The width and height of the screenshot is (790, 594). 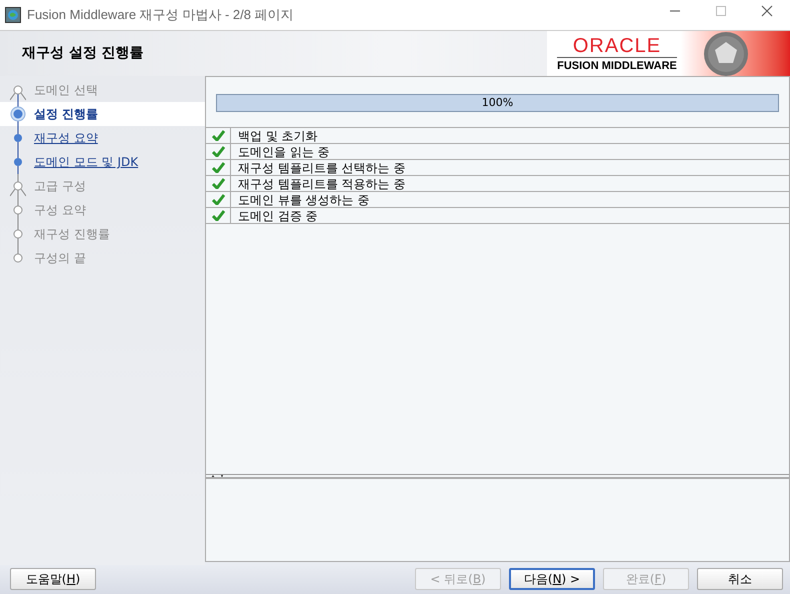 I want to click on task-label: 재구성 템플리트를 적용하는 중, so click(x=321, y=183).